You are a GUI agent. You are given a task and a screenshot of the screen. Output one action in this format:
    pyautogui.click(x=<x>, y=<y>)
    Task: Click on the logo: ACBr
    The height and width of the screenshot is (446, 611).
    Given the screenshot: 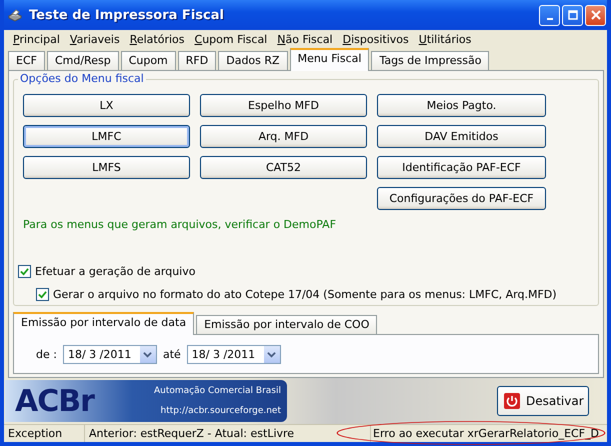 What is the action you would take?
    pyautogui.click(x=54, y=401)
    